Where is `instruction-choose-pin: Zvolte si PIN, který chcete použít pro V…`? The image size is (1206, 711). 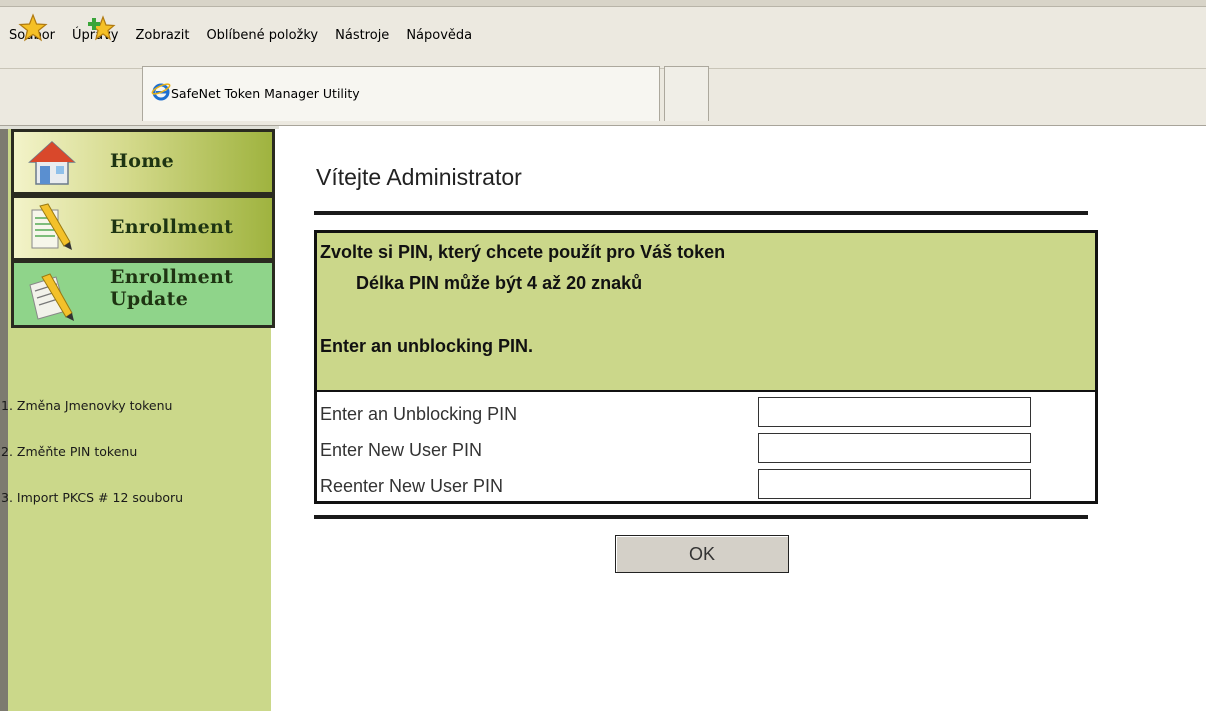
instruction-choose-pin: Zvolte si PIN, který chcete použít pro V… is located at coordinates (523, 252).